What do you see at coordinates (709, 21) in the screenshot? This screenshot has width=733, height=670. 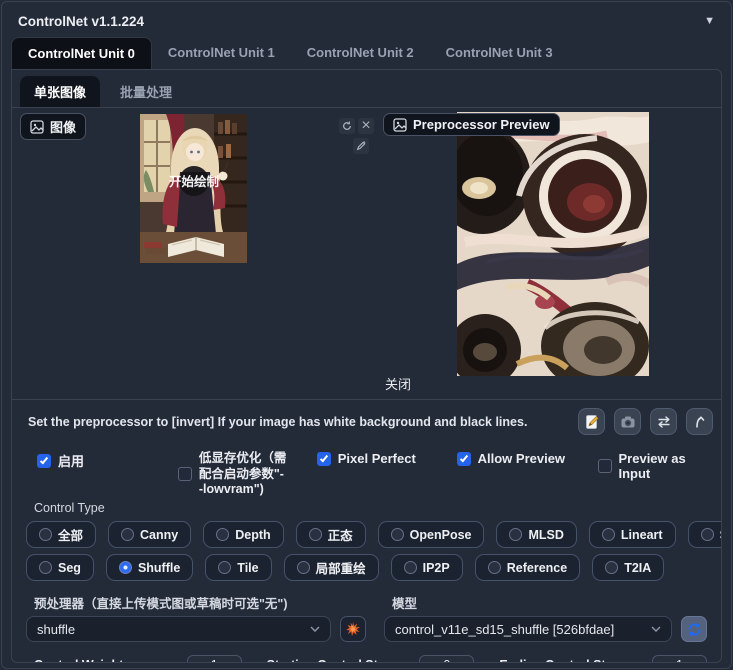 I see `collapse-icon: ▼` at bounding box center [709, 21].